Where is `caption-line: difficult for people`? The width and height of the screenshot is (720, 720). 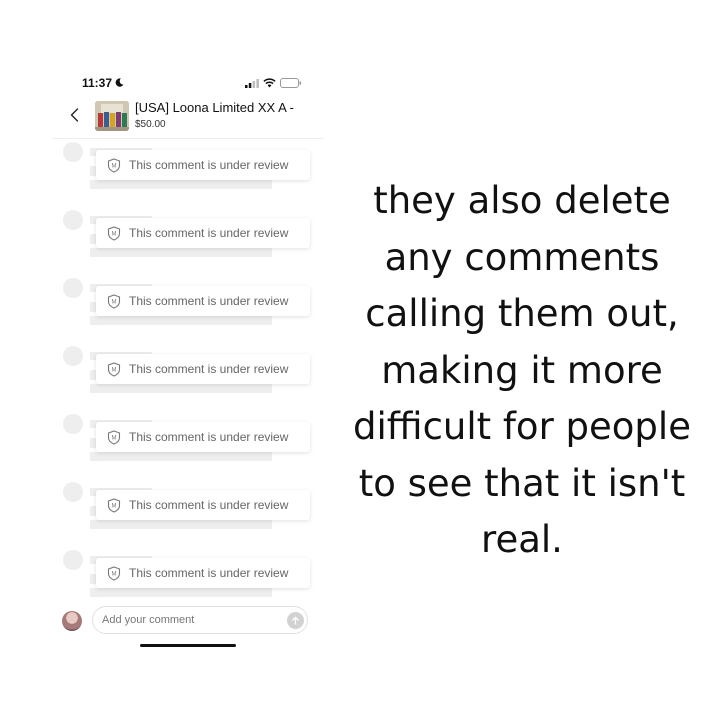
caption-line: difficult for people is located at coordinates (522, 426).